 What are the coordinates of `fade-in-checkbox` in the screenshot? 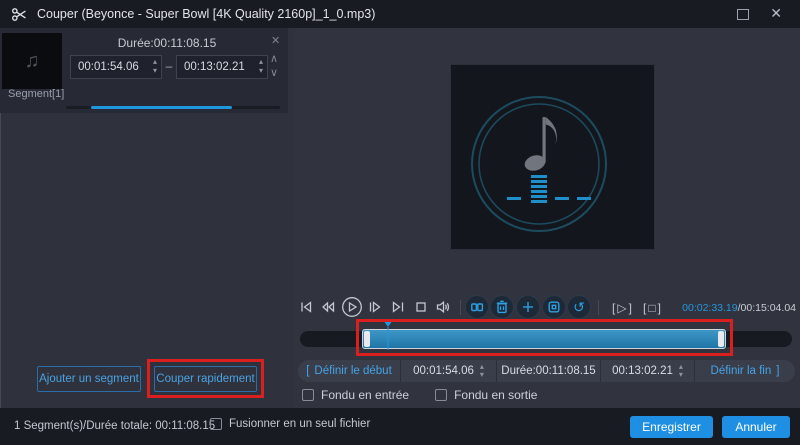 It's located at (308, 395).